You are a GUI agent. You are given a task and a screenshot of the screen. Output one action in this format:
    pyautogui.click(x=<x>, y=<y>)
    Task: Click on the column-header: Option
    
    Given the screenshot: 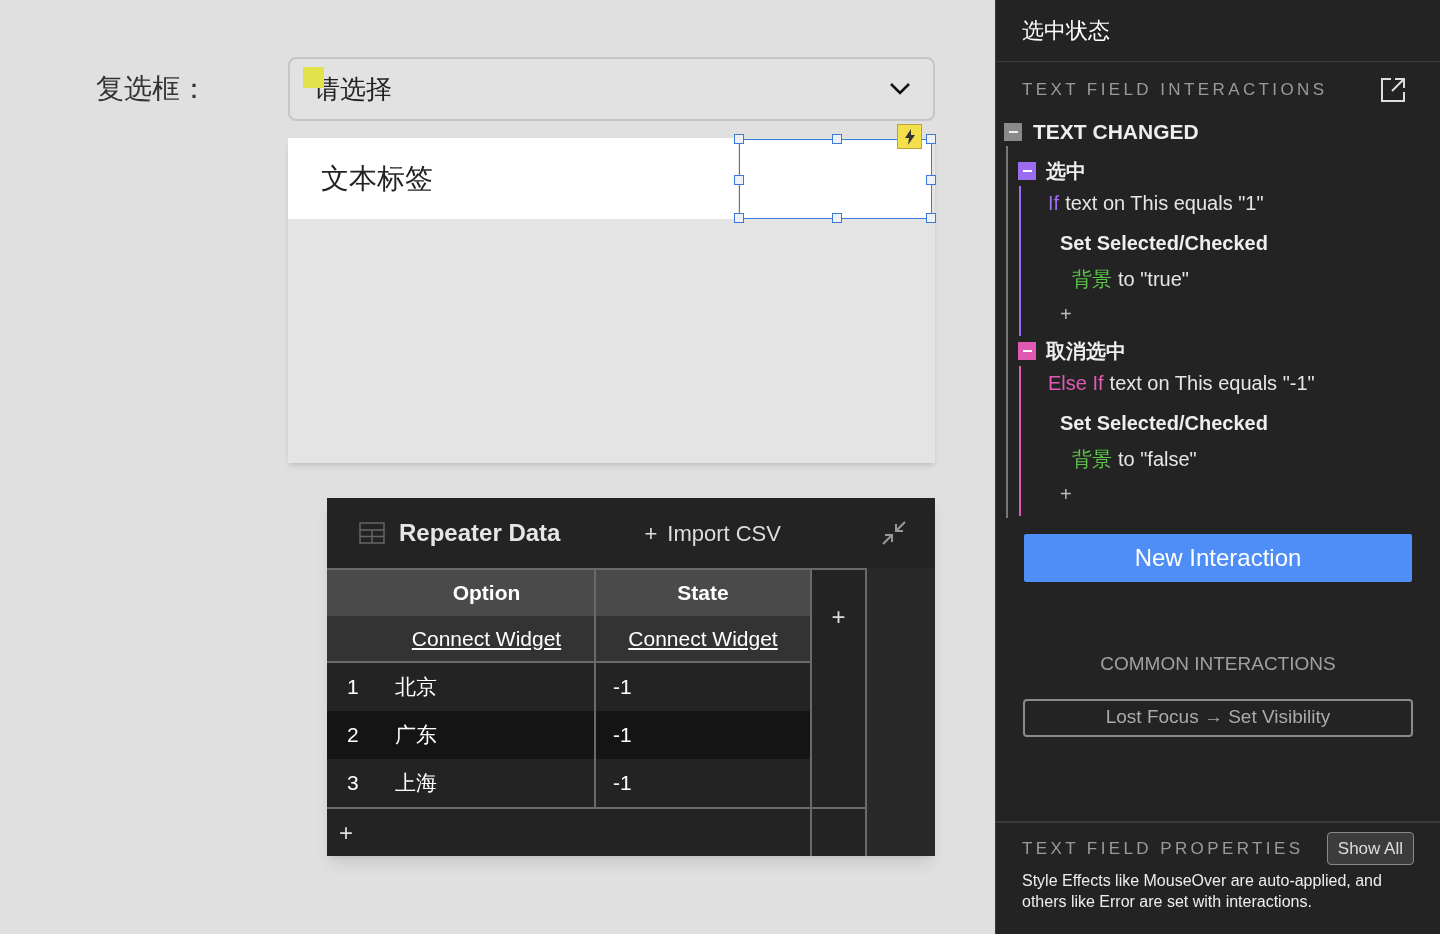 What is the action you would take?
    pyautogui.click(x=460, y=593)
    